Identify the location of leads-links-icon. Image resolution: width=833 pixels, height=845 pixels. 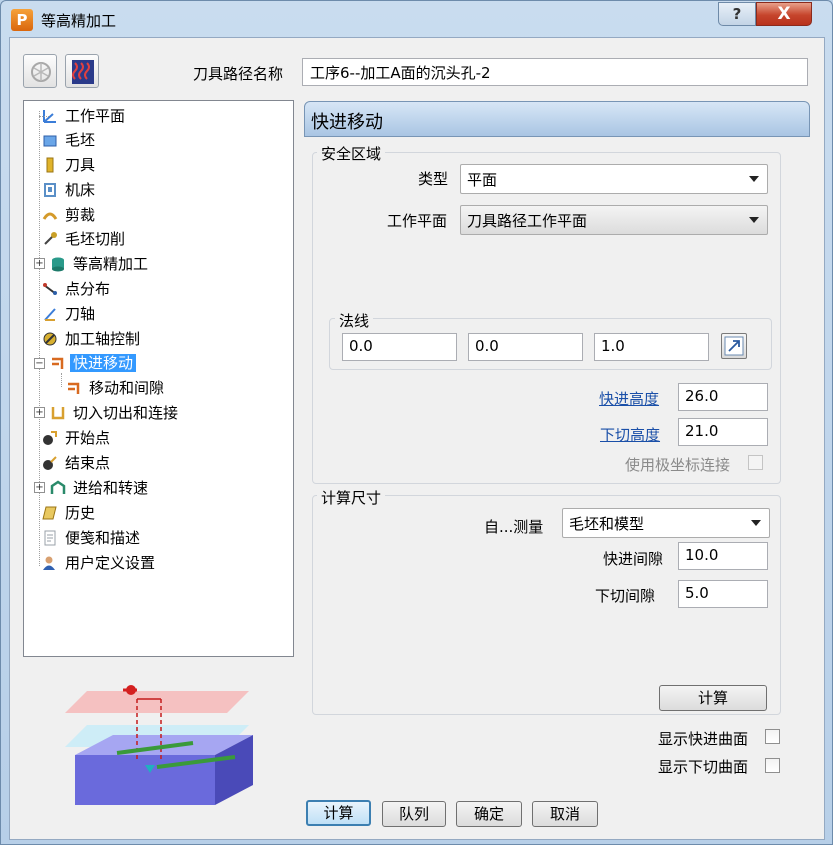
(58, 413).